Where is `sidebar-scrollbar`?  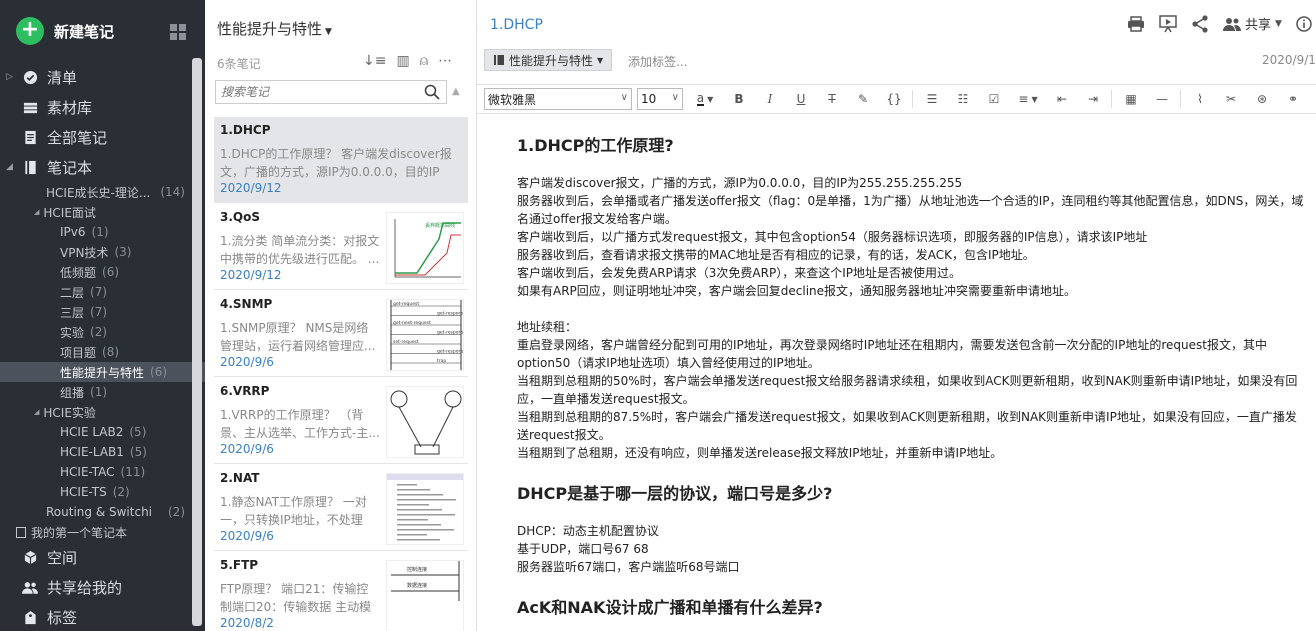 sidebar-scrollbar is located at coordinates (197, 342).